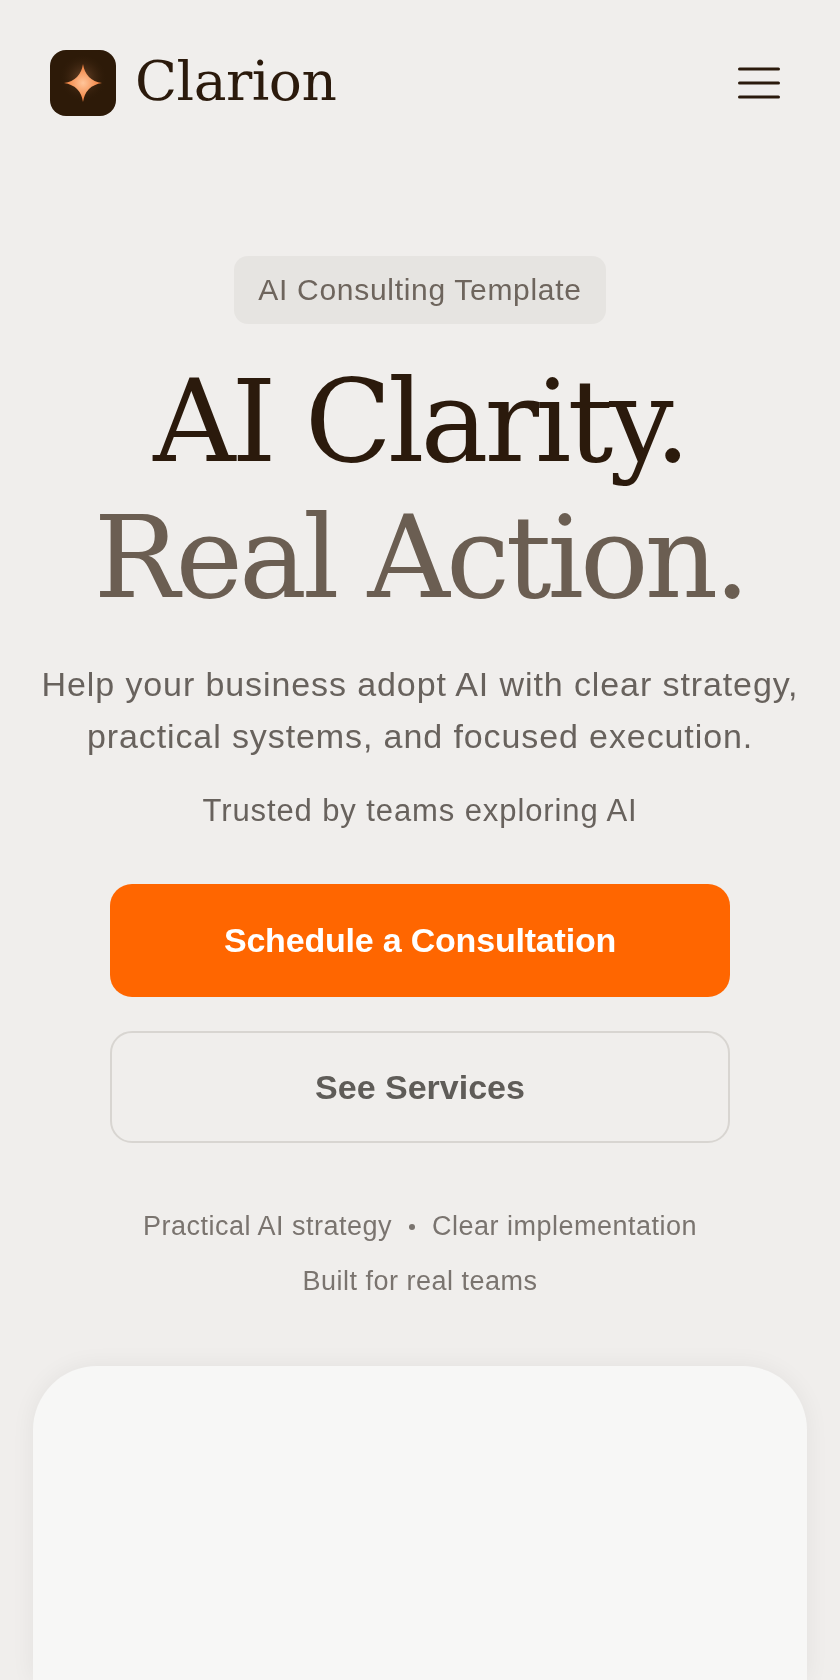 This screenshot has width=840, height=1680. What do you see at coordinates (420, 1087) in the screenshot?
I see `secondary-button: See Services` at bounding box center [420, 1087].